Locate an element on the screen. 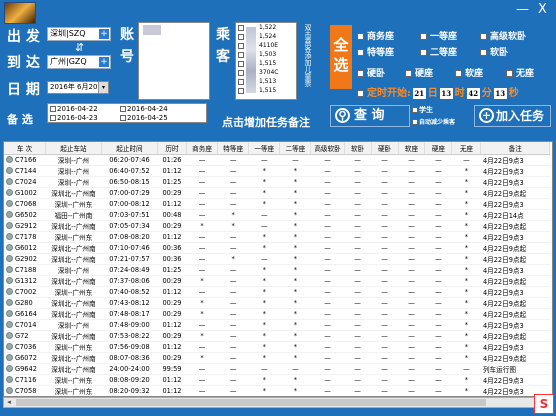 The width and height of the screenshot is (556, 416). to-station-dropdown-icon: + is located at coordinates (104, 62).